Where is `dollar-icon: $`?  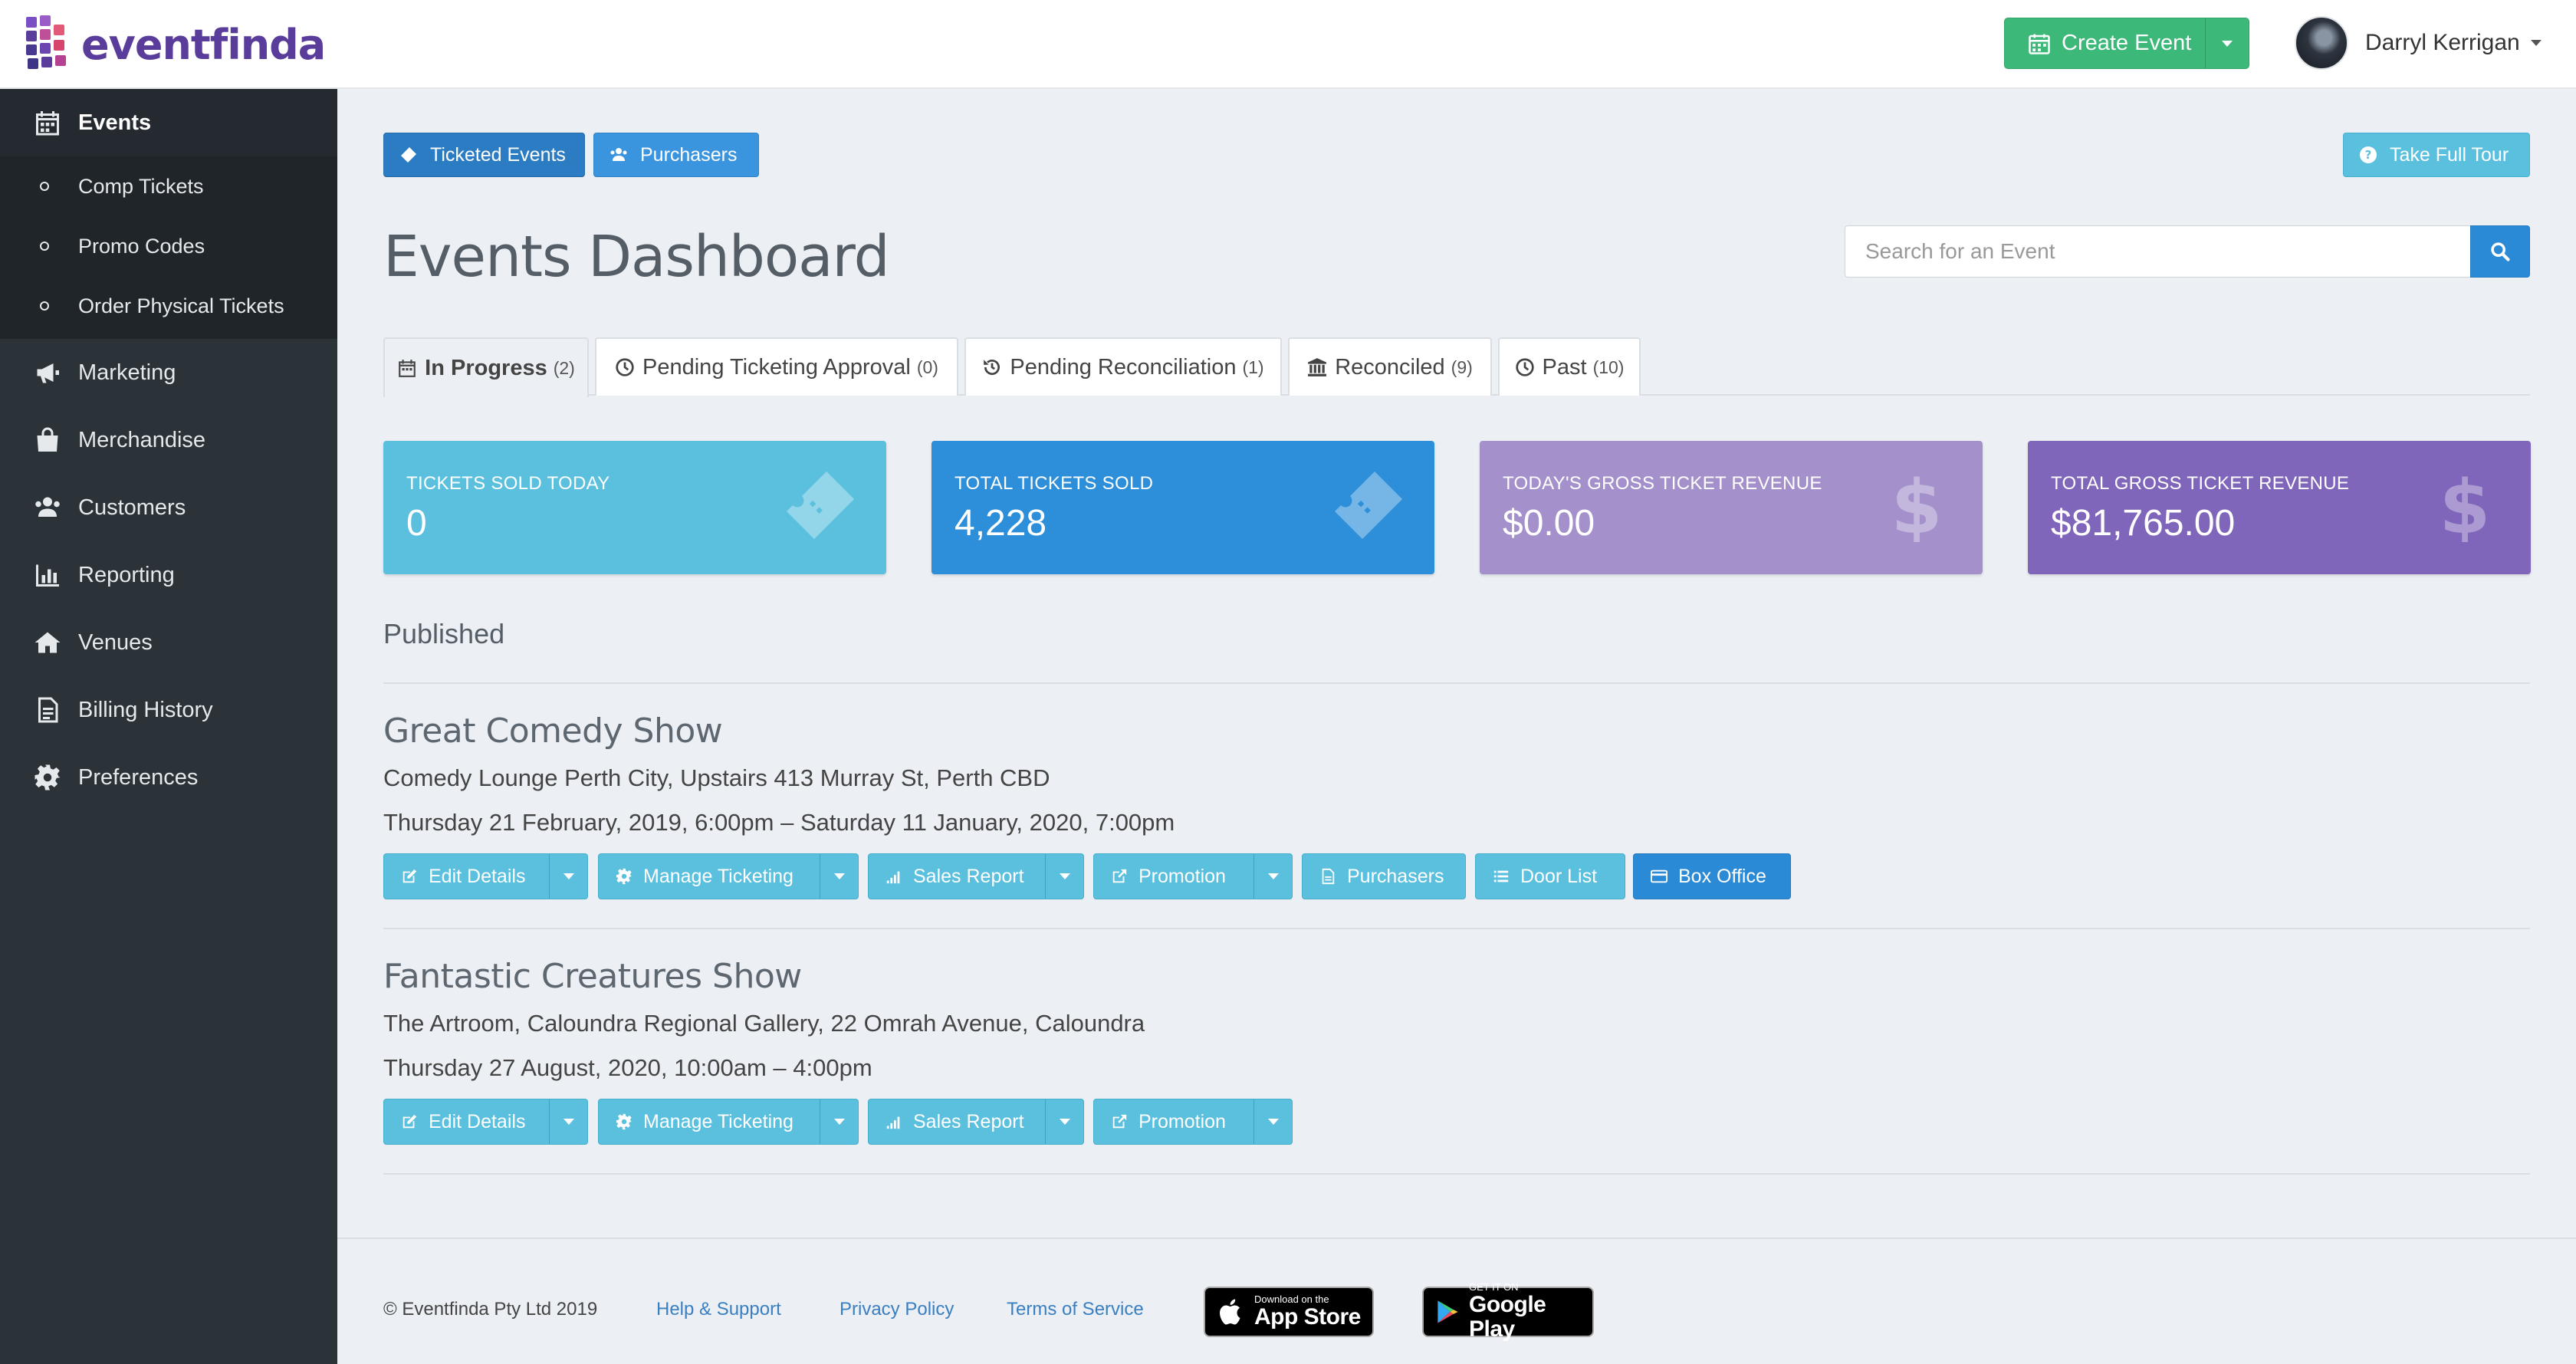 dollar-icon: $ is located at coordinates (2466, 505).